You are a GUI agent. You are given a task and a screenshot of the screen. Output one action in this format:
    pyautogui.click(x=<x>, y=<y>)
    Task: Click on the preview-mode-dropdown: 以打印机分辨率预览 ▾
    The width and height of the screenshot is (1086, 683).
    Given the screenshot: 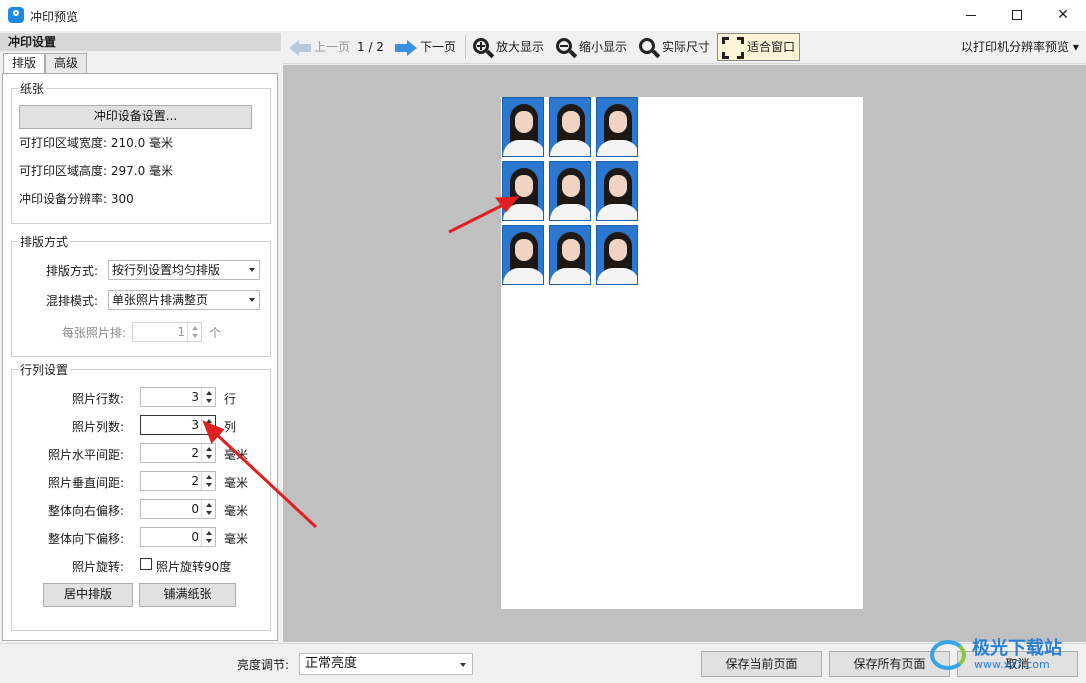 What is the action you would take?
    pyautogui.click(x=1020, y=47)
    